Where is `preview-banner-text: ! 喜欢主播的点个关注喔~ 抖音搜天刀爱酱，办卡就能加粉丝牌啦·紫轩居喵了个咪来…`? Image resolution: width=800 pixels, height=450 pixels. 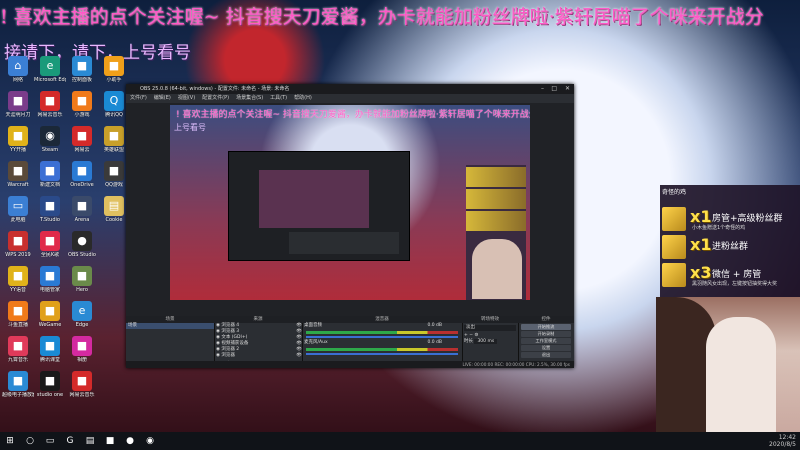
preview-banner-text: ! 喜欢主播的点个关注喔~ 抖音搜天刀爱酱，办卡就能加粉丝牌啦·紫轩居喵了个咪来… is located at coordinates (353, 115).